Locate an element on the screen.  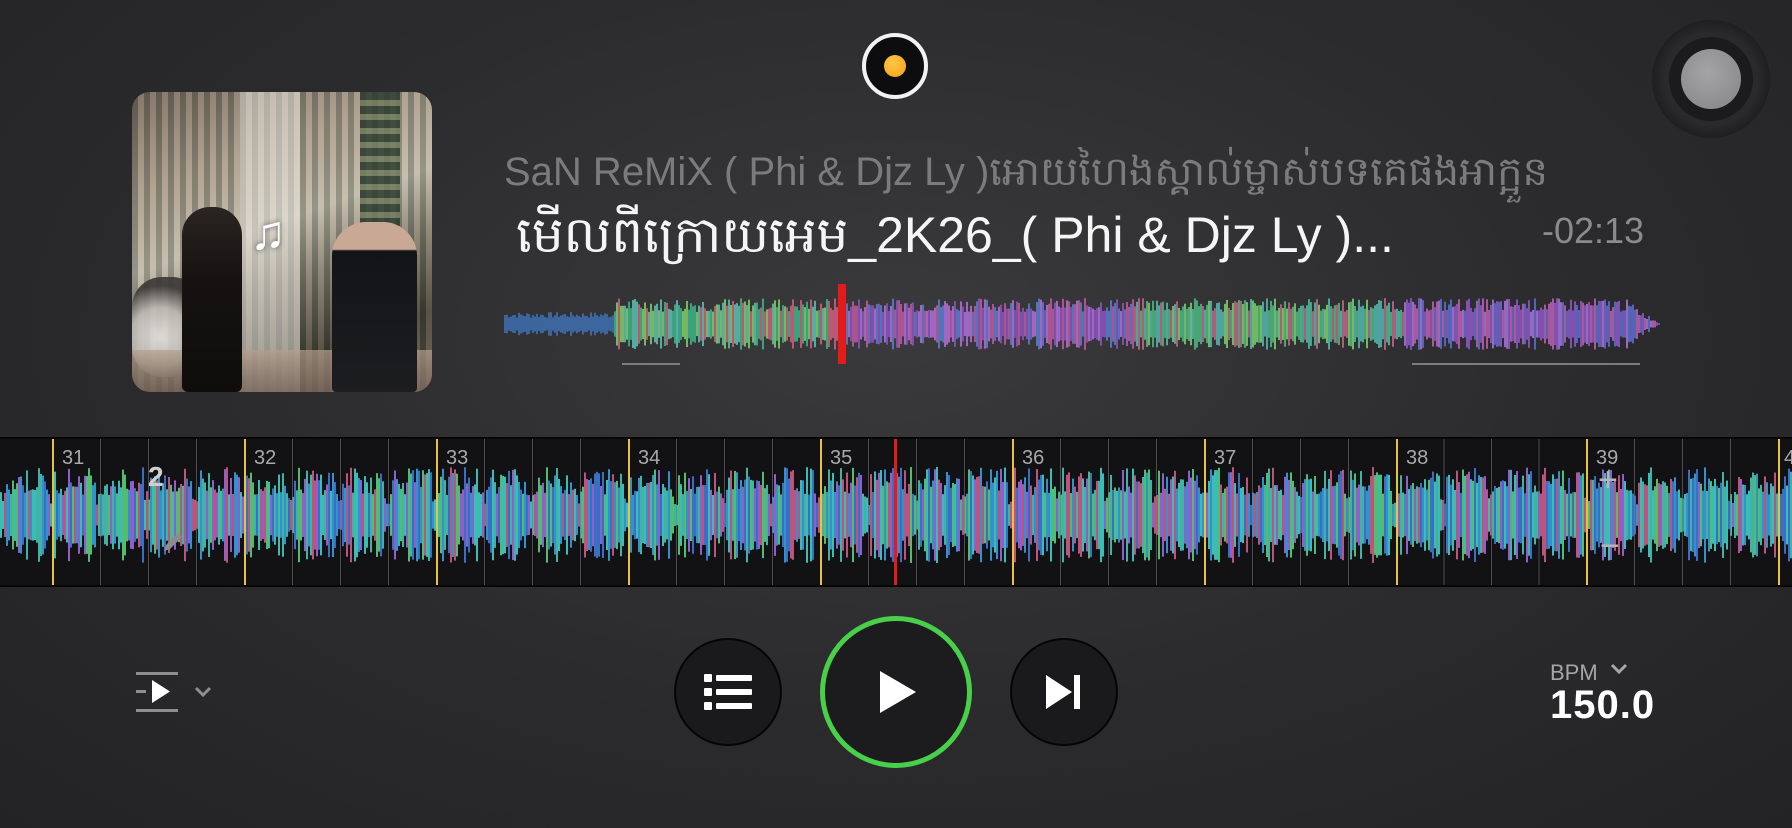
playhead-marker is located at coordinates (842, 324).